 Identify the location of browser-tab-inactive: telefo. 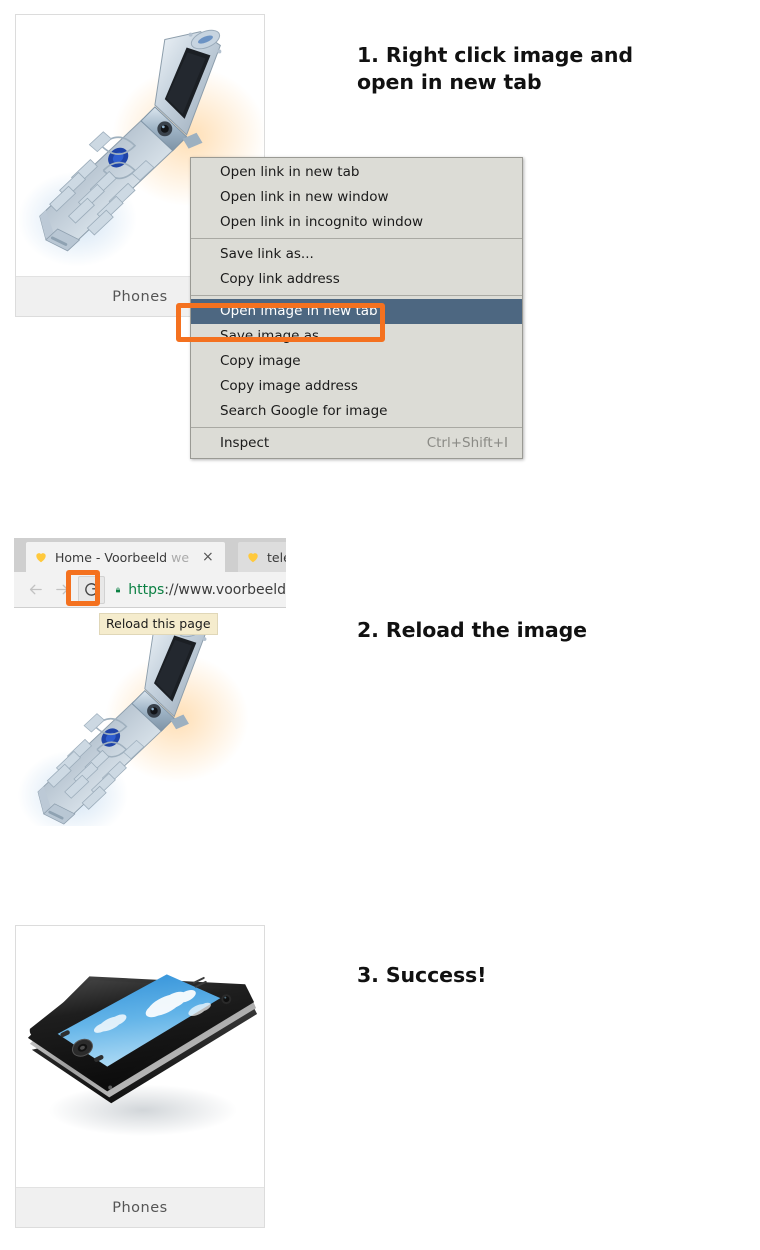
(258, 557).